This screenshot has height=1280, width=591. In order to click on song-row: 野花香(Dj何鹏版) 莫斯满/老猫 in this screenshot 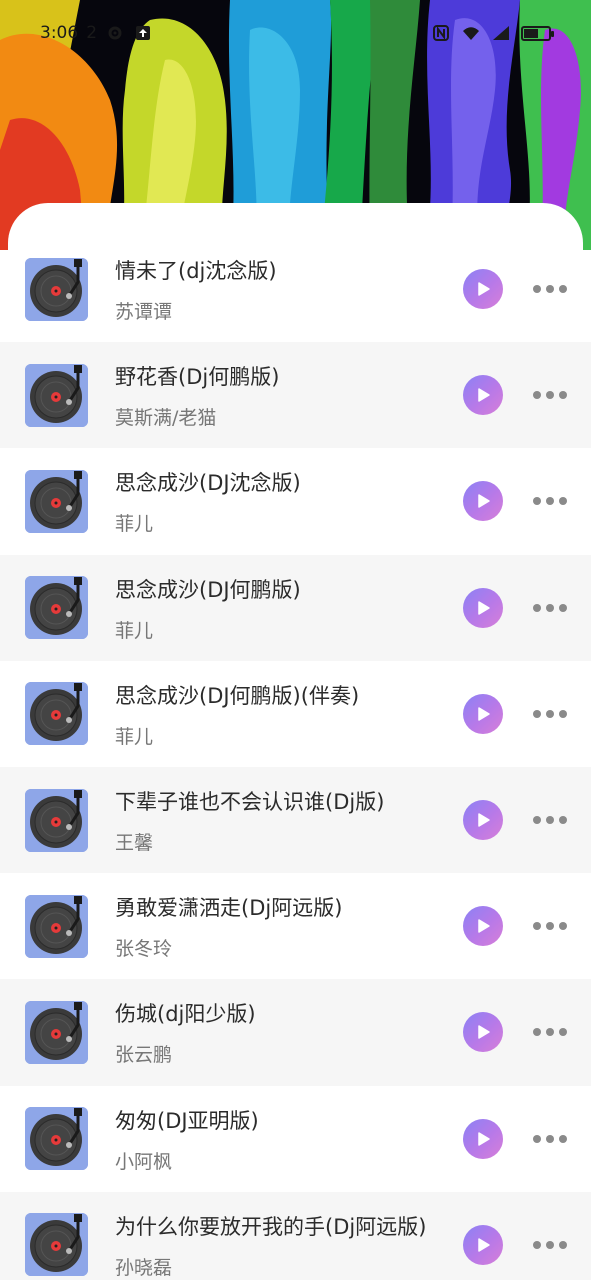, I will do `click(295, 395)`.